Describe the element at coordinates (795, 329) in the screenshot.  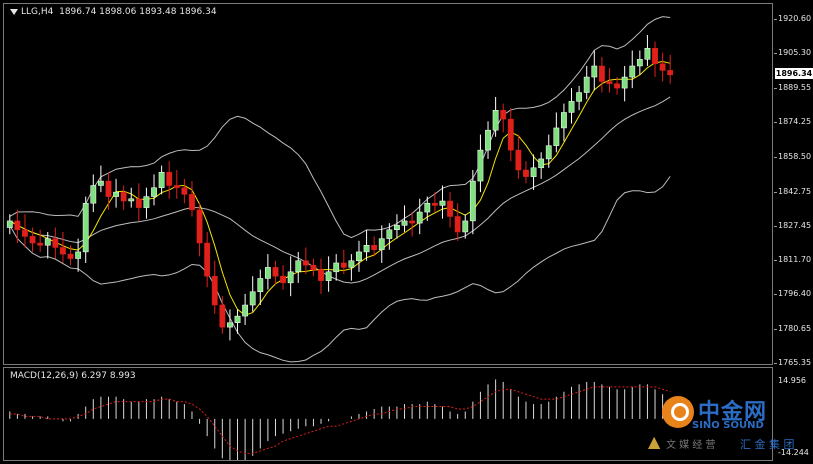
I see `price-axis-tick-label: 1780.65` at that location.